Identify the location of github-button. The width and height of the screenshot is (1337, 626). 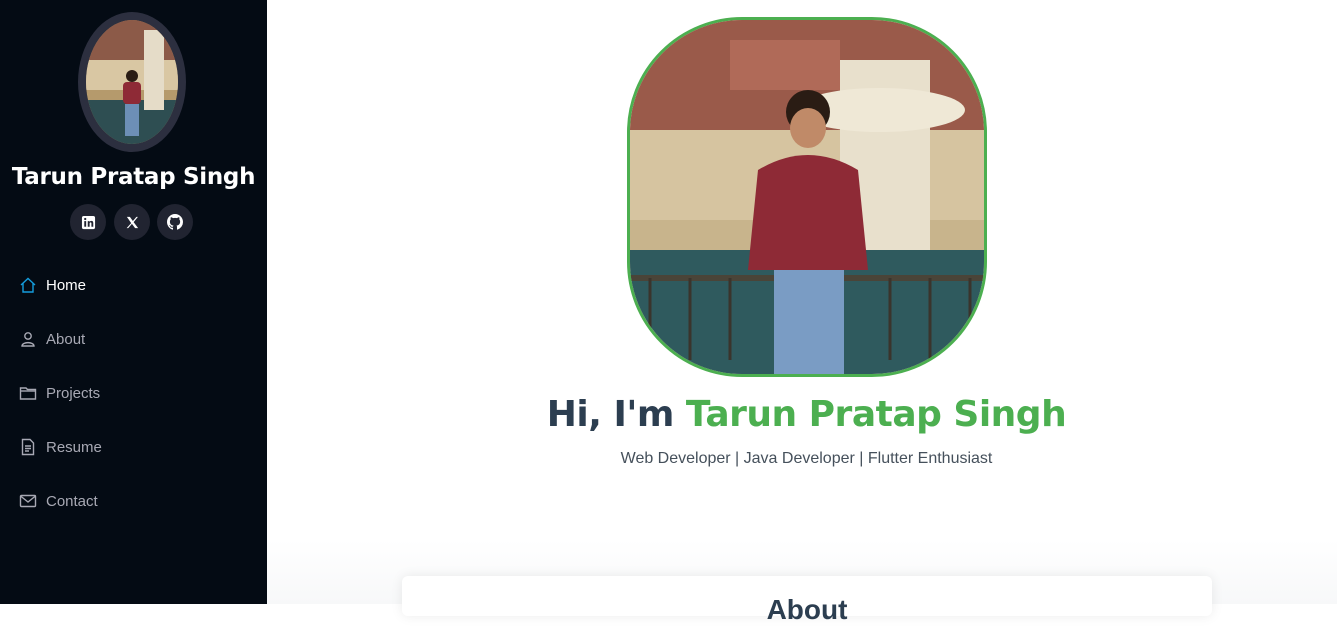
(175, 222).